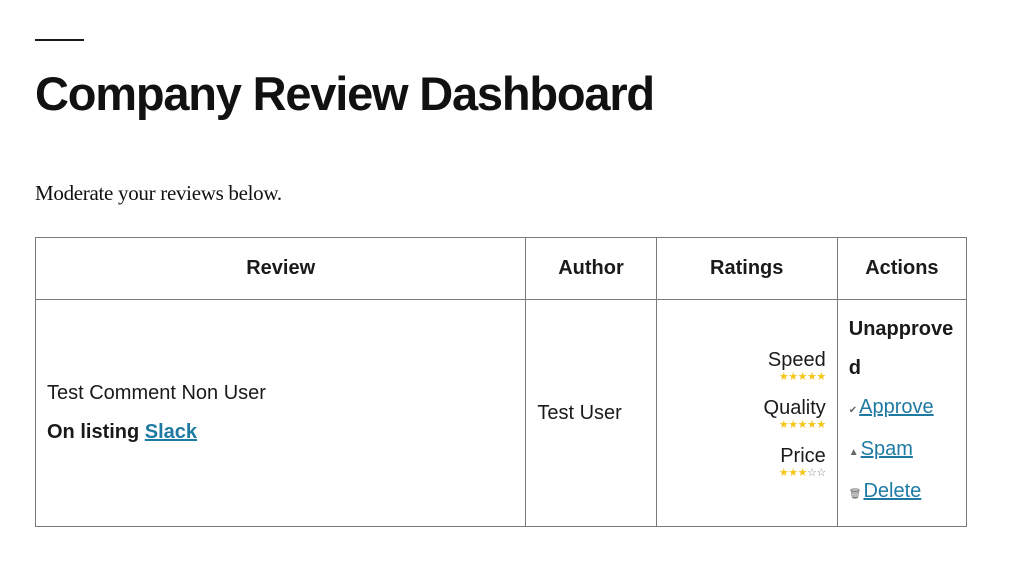 This screenshot has height=564, width=1012. I want to click on spam-label: Spam, so click(886, 449).